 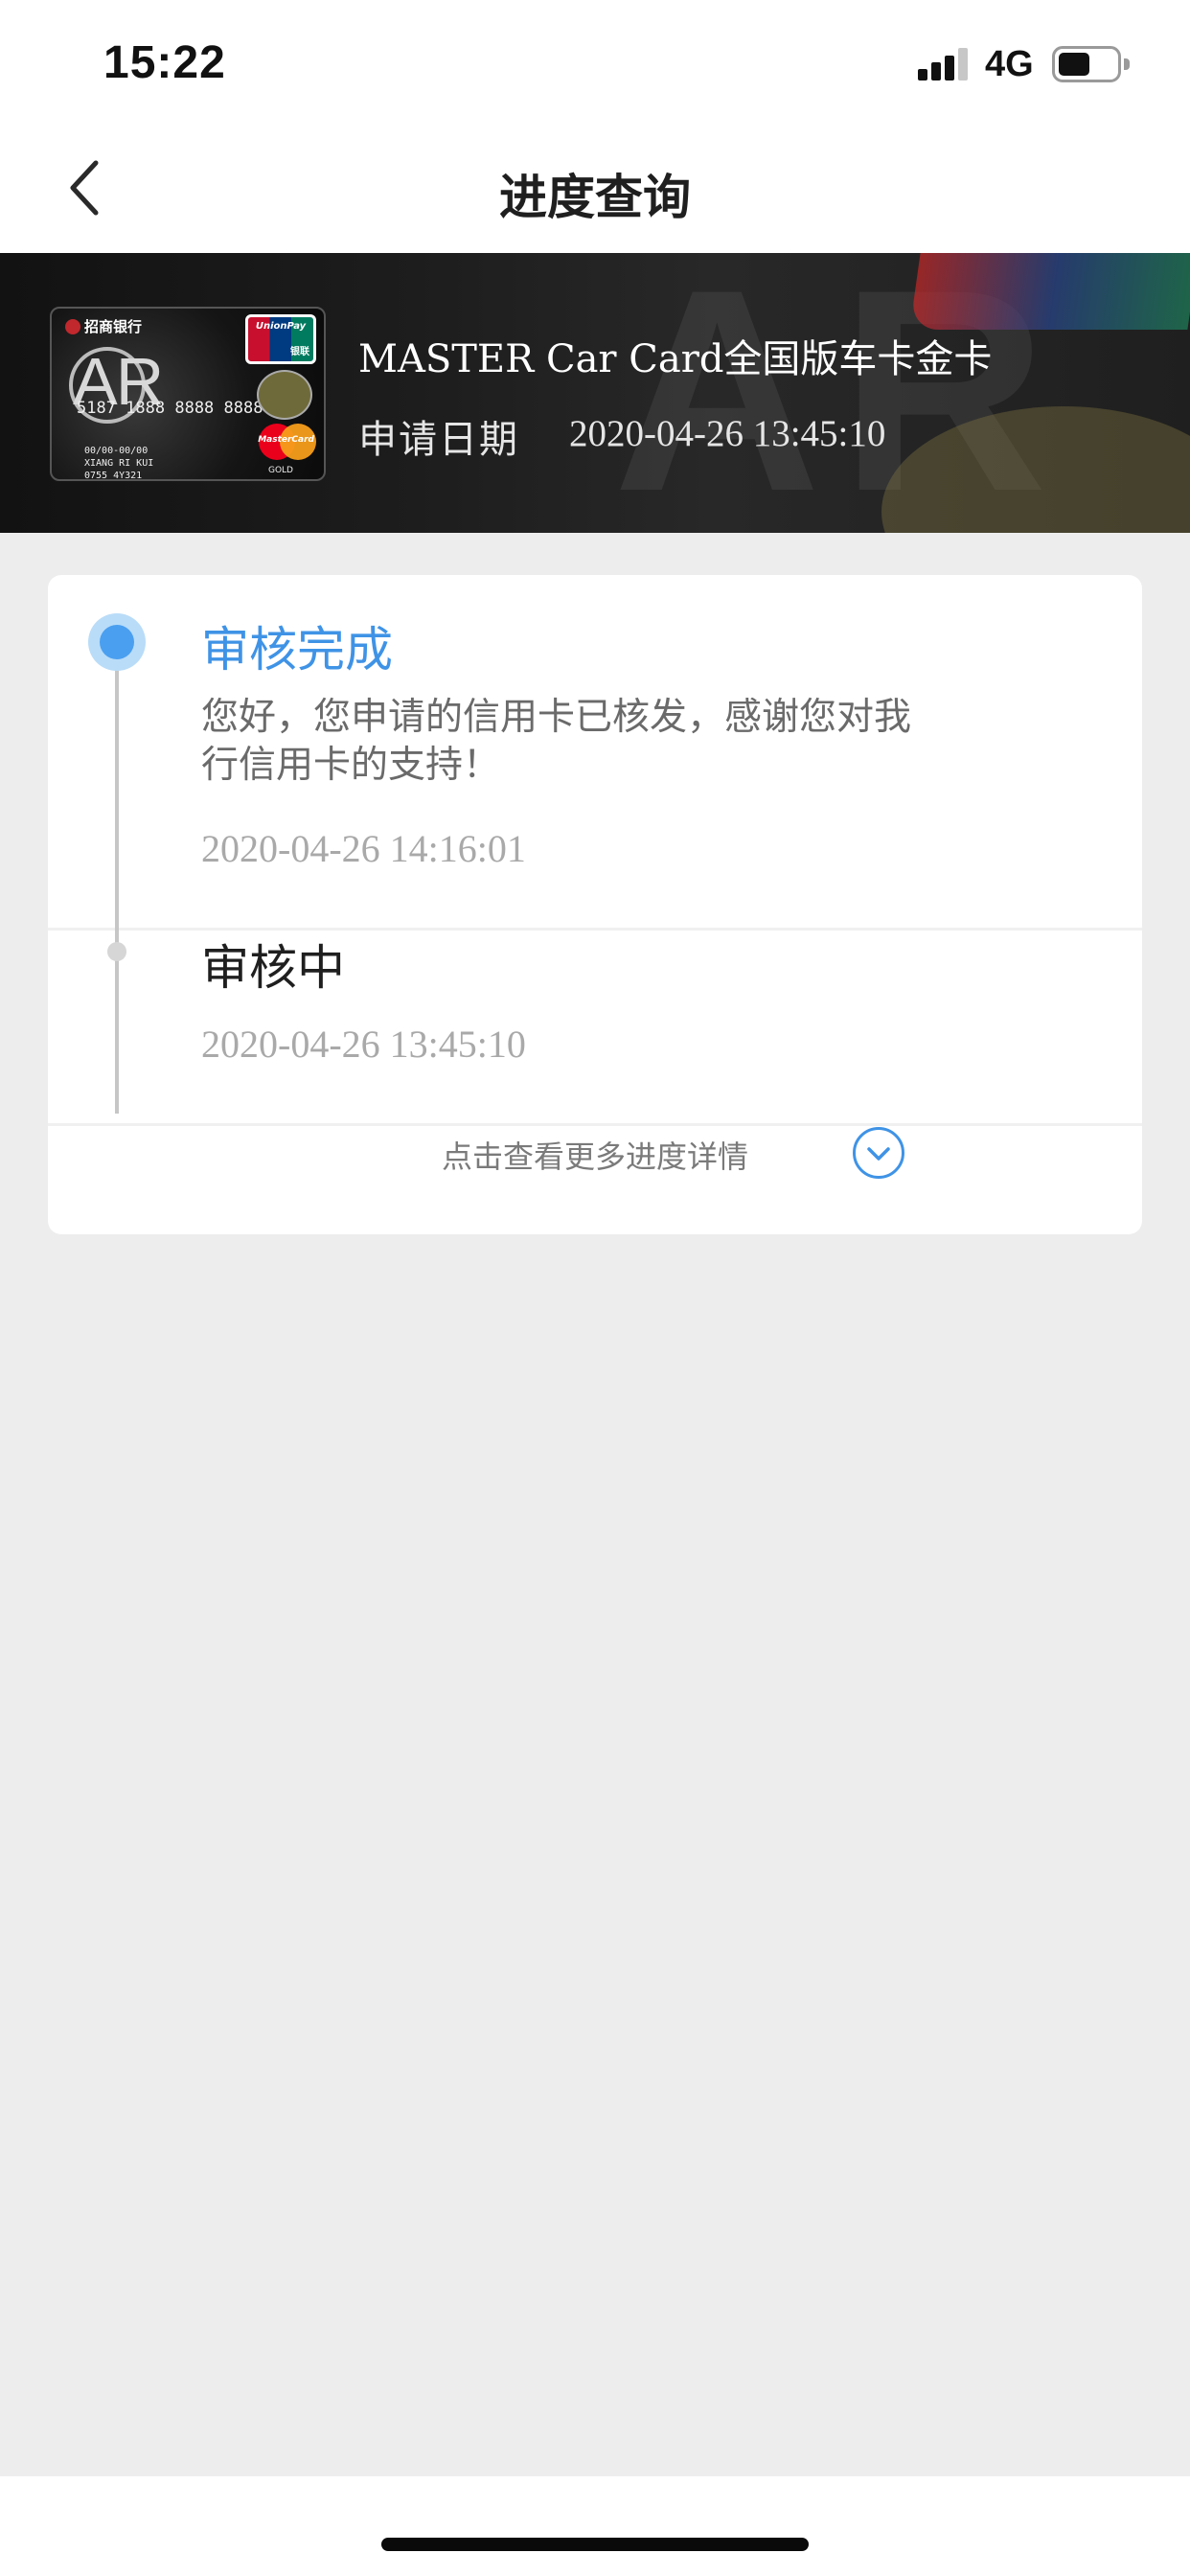 What do you see at coordinates (879, 1153) in the screenshot?
I see `chevron-down-circle-icon` at bounding box center [879, 1153].